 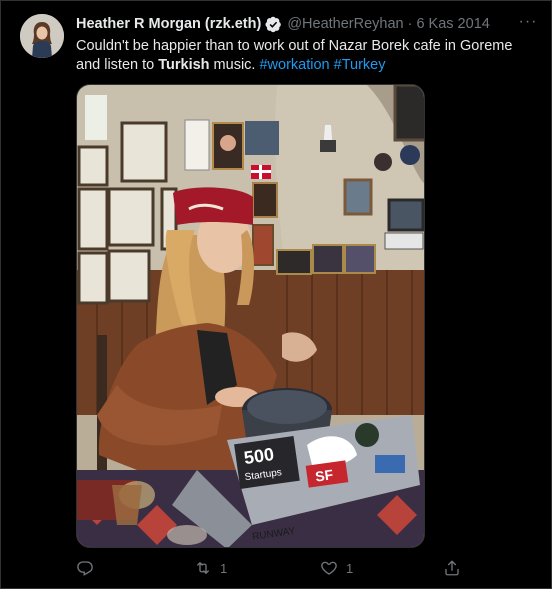 I want to click on retweet-button: 1, so click(x=210, y=568).